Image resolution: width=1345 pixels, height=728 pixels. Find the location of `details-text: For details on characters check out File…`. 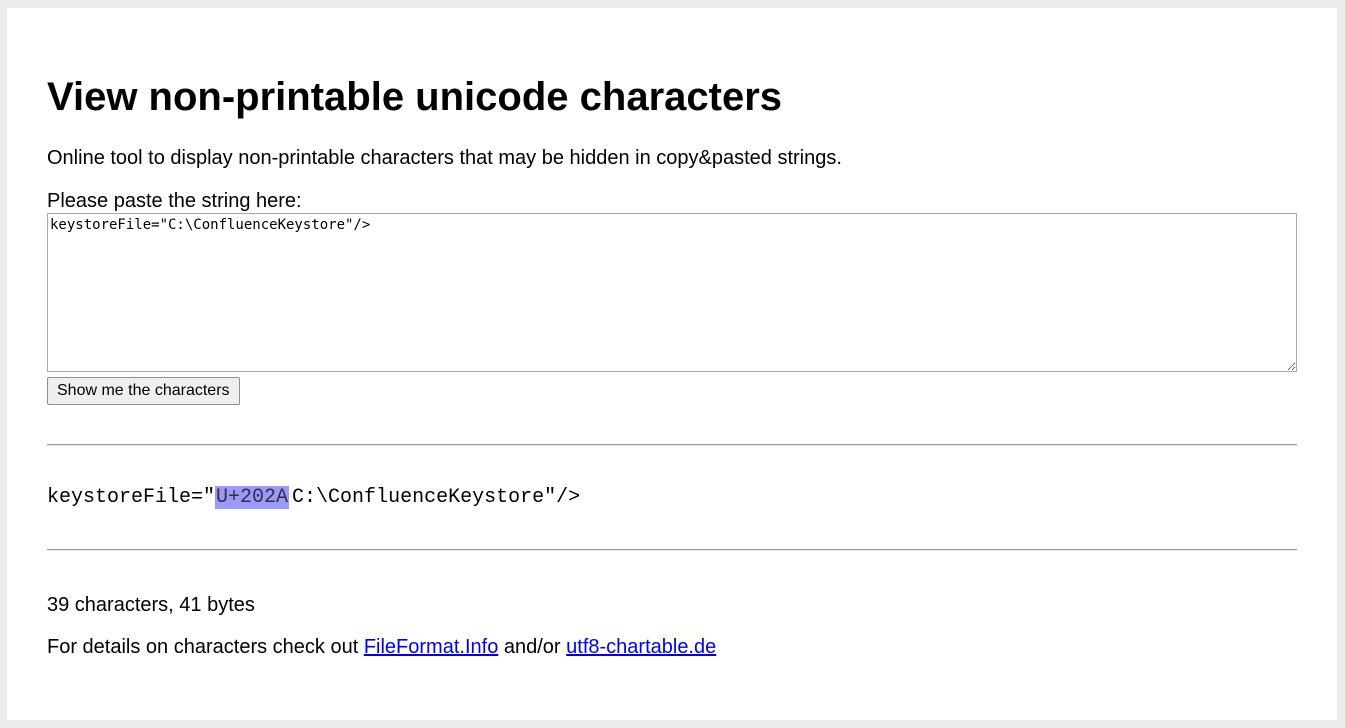

details-text: For details on characters check out File… is located at coordinates (381, 647).